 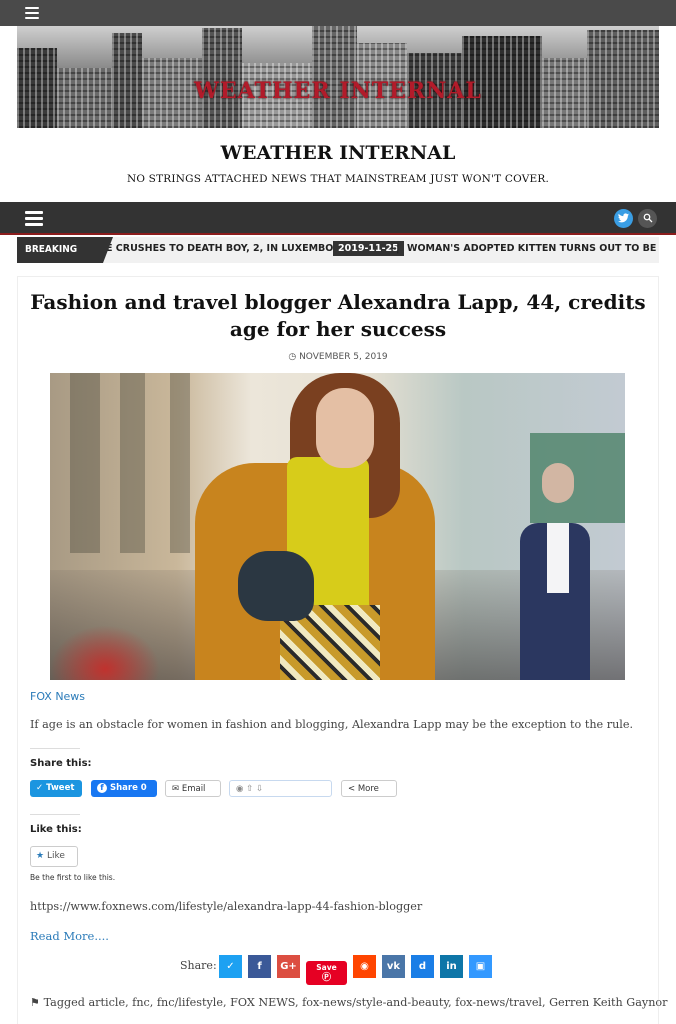 What do you see at coordinates (193, 788) in the screenshot?
I see `email-share-button: ✉ Email` at bounding box center [193, 788].